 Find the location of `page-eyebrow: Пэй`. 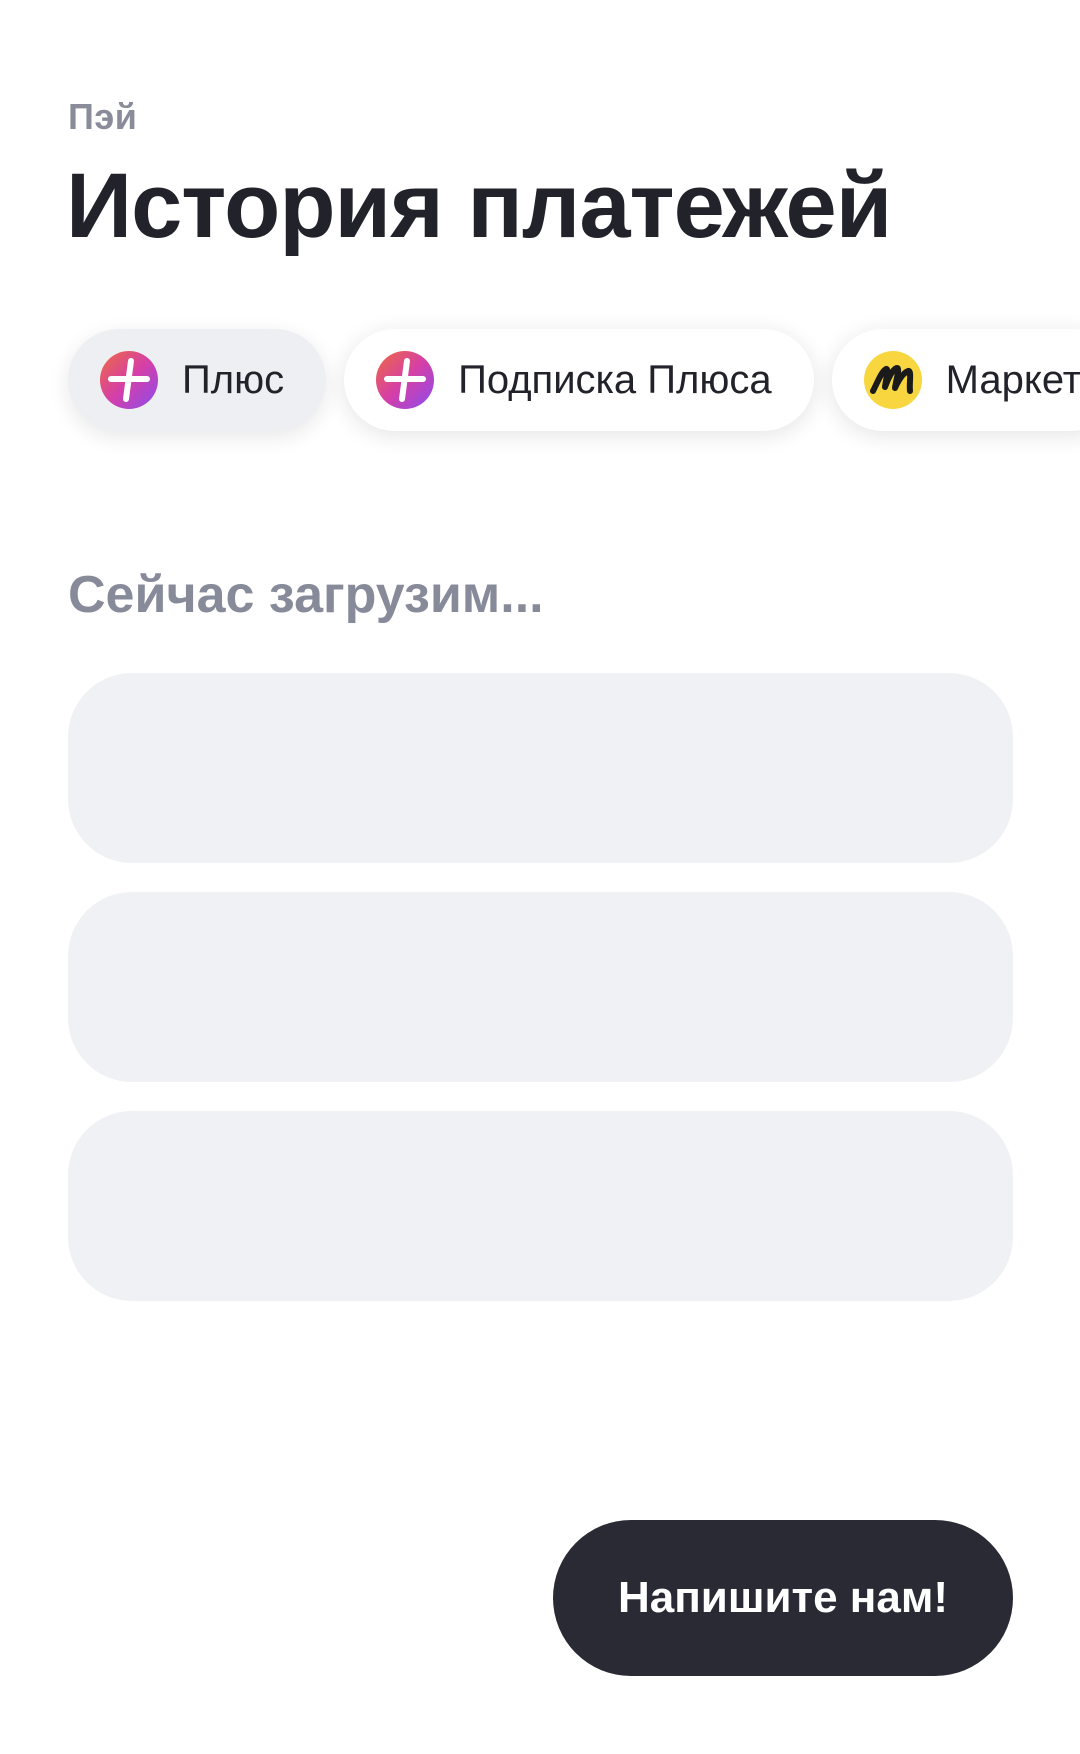

page-eyebrow: Пэй is located at coordinates (103, 116).